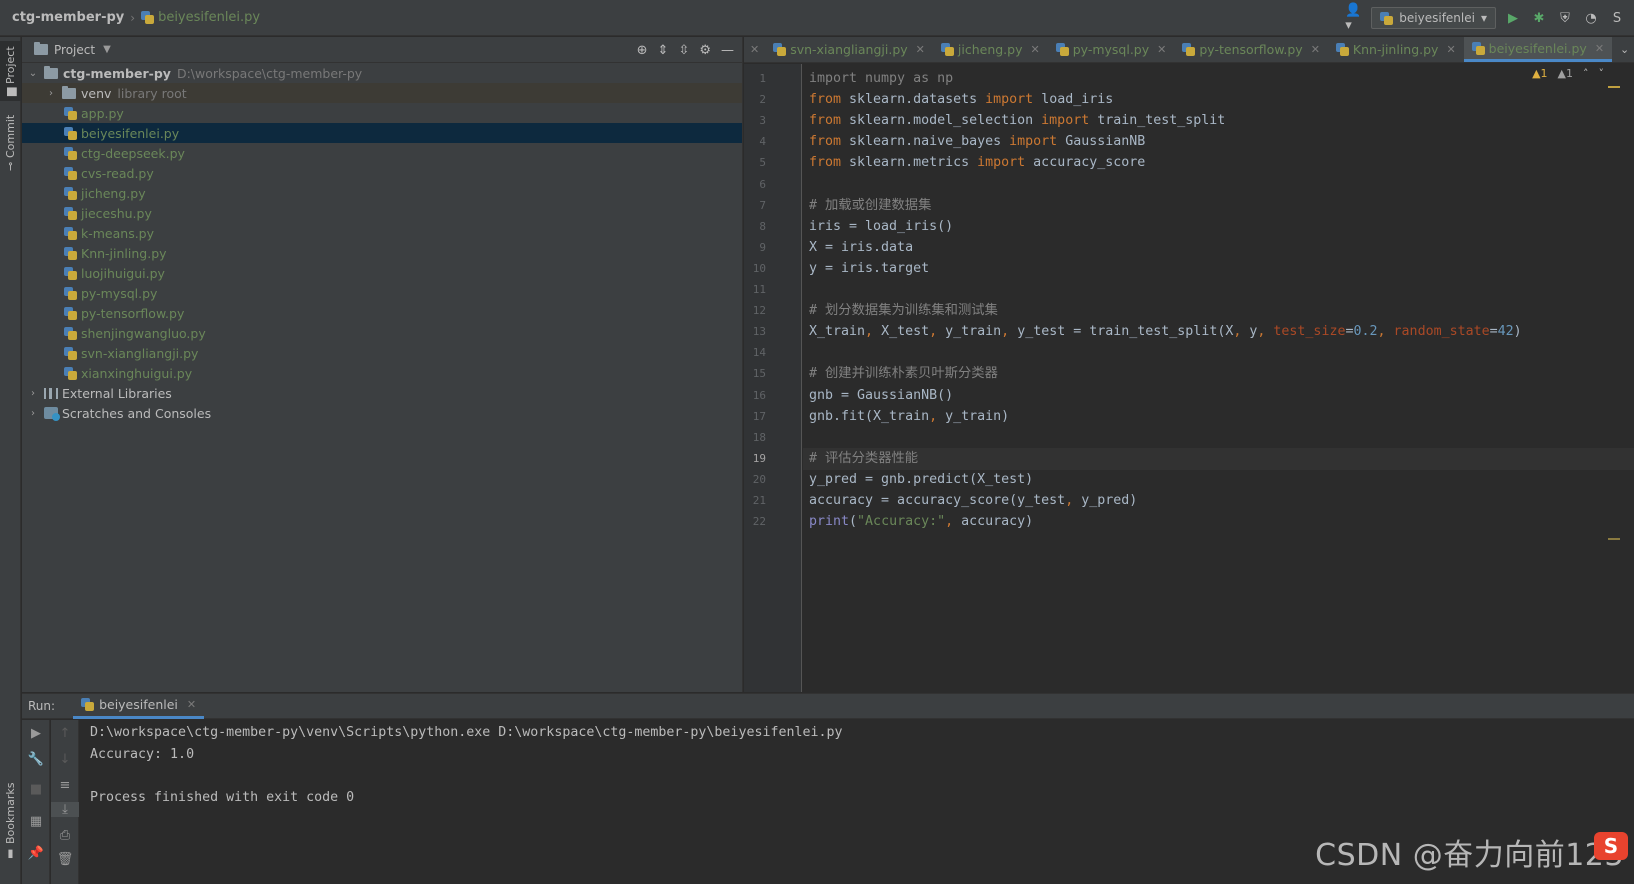 The image size is (1634, 884). I want to click on tree-file: app.py, so click(382, 113).